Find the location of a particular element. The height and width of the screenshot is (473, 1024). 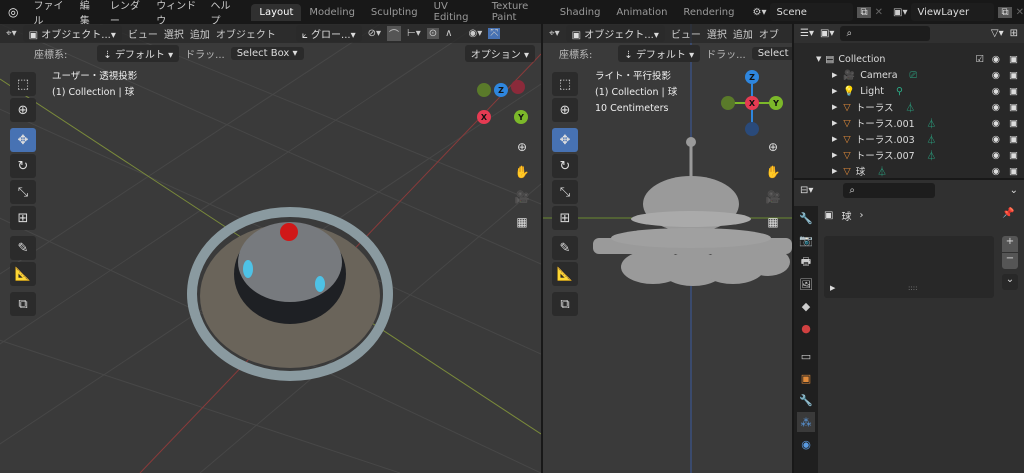

modifier-tab-icon: 🔧 is located at coordinates (806, 400).